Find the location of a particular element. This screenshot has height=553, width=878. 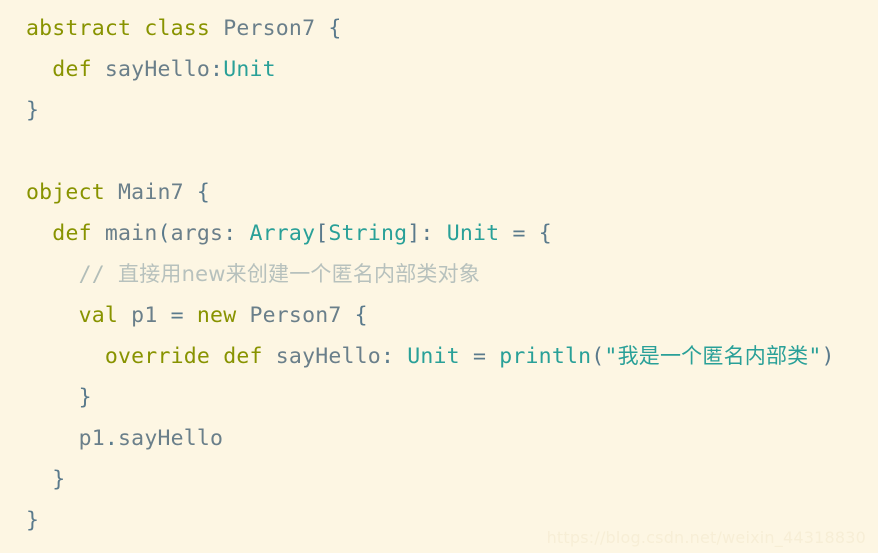

watermark-text: https://blog.csdn.net/weixin_44318830 is located at coordinates (706, 537).